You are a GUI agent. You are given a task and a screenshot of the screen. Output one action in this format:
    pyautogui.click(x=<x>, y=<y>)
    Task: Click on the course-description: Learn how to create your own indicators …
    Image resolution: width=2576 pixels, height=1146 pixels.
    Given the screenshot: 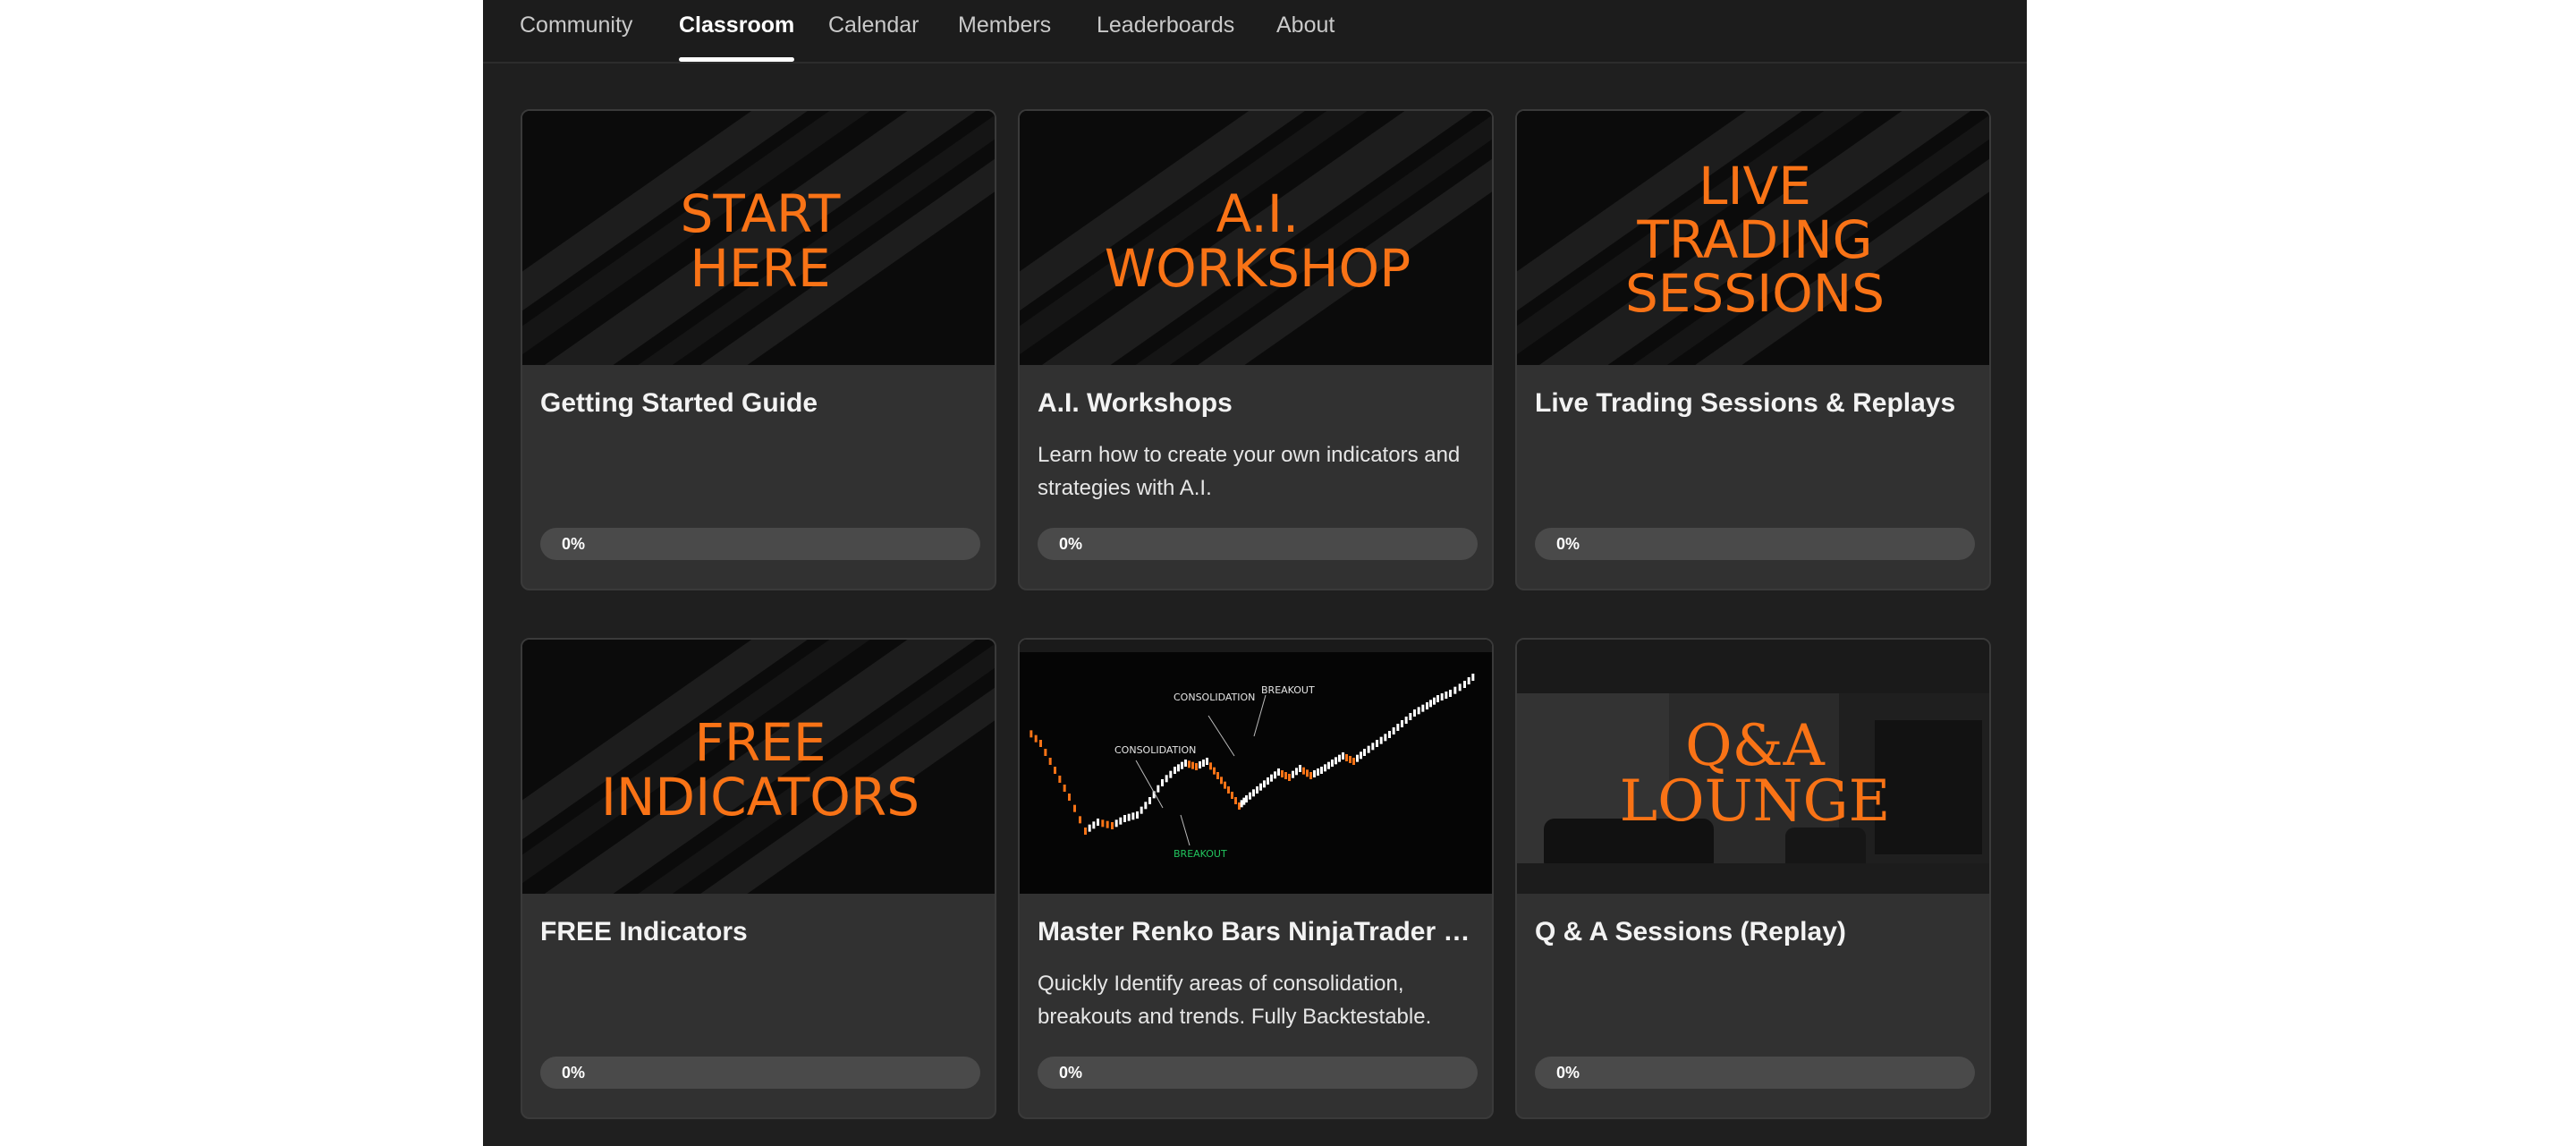 What is the action you would take?
    pyautogui.click(x=1249, y=471)
    